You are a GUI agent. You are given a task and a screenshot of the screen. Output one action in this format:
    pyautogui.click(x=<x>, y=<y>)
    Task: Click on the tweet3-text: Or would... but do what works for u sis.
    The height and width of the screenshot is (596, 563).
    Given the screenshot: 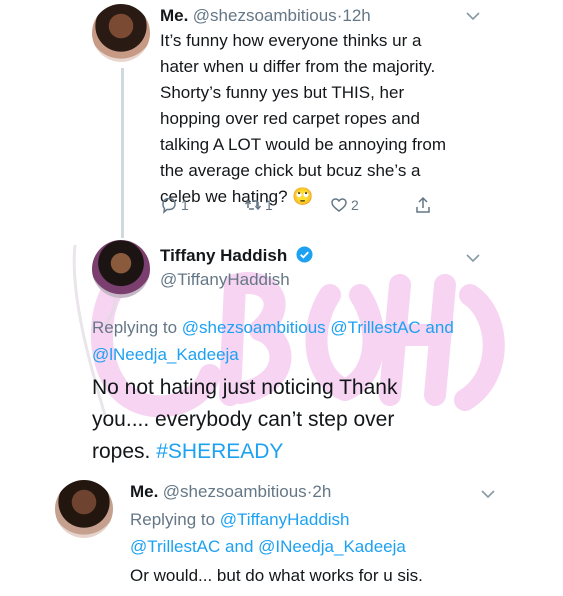 What is the action you would take?
    pyautogui.click(x=276, y=575)
    